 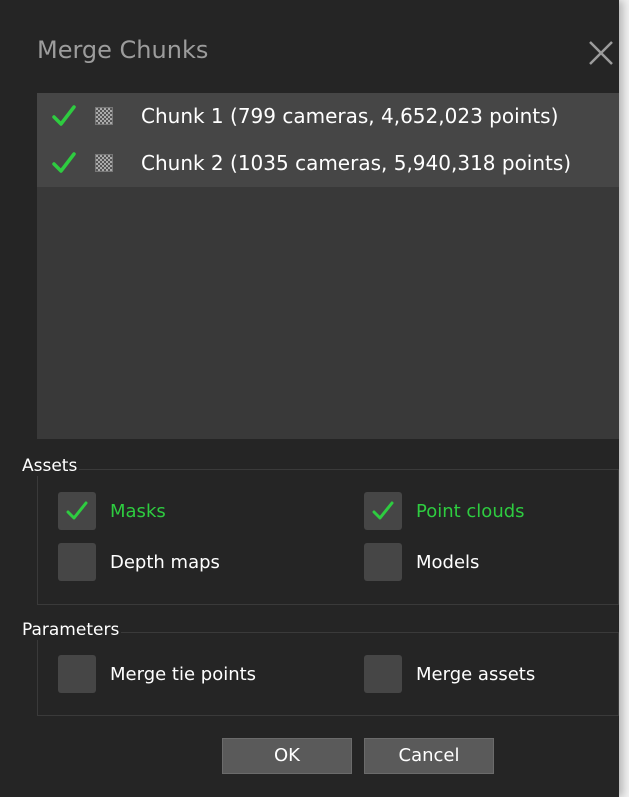 What do you see at coordinates (287, 756) in the screenshot?
I see `ok-button: OK` at bounding box center [287, 756].